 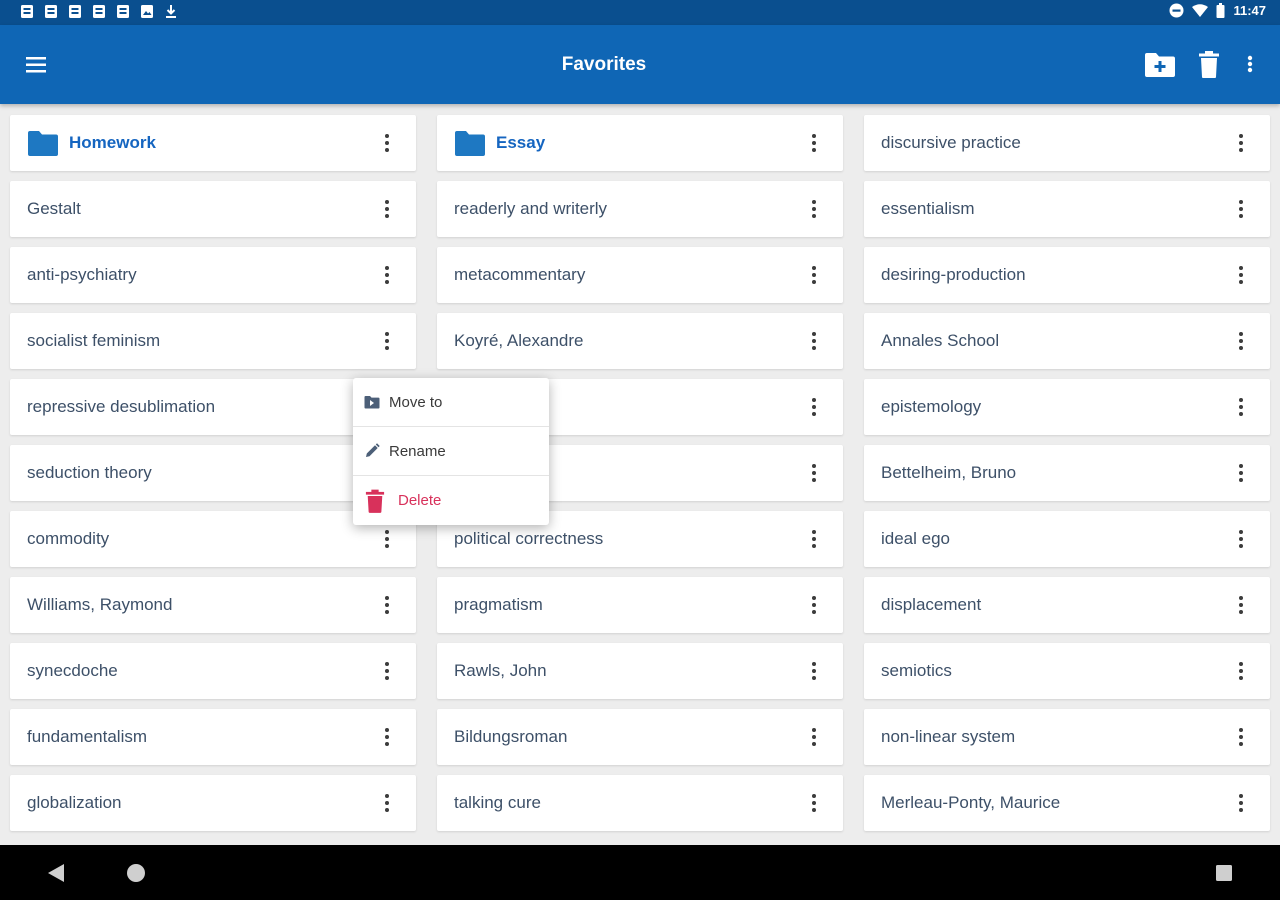 I want to click on item-label: Homework, so click(x=112, y=142).